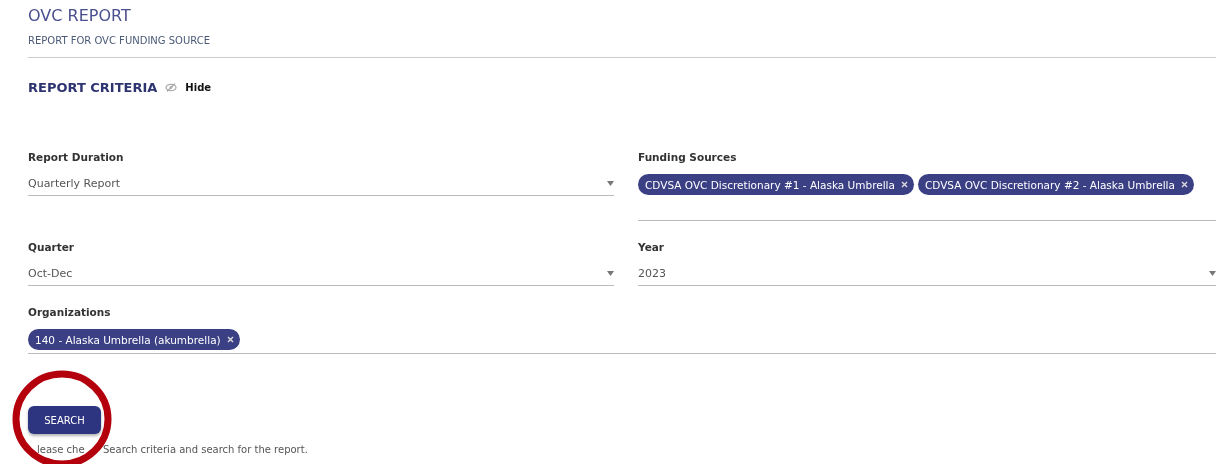 This screenshot has height=464, width=1216. Describe the element at coordinates (93, 87) in the screenshot. I see `section-title: REPORT CRITERIA` at that location.